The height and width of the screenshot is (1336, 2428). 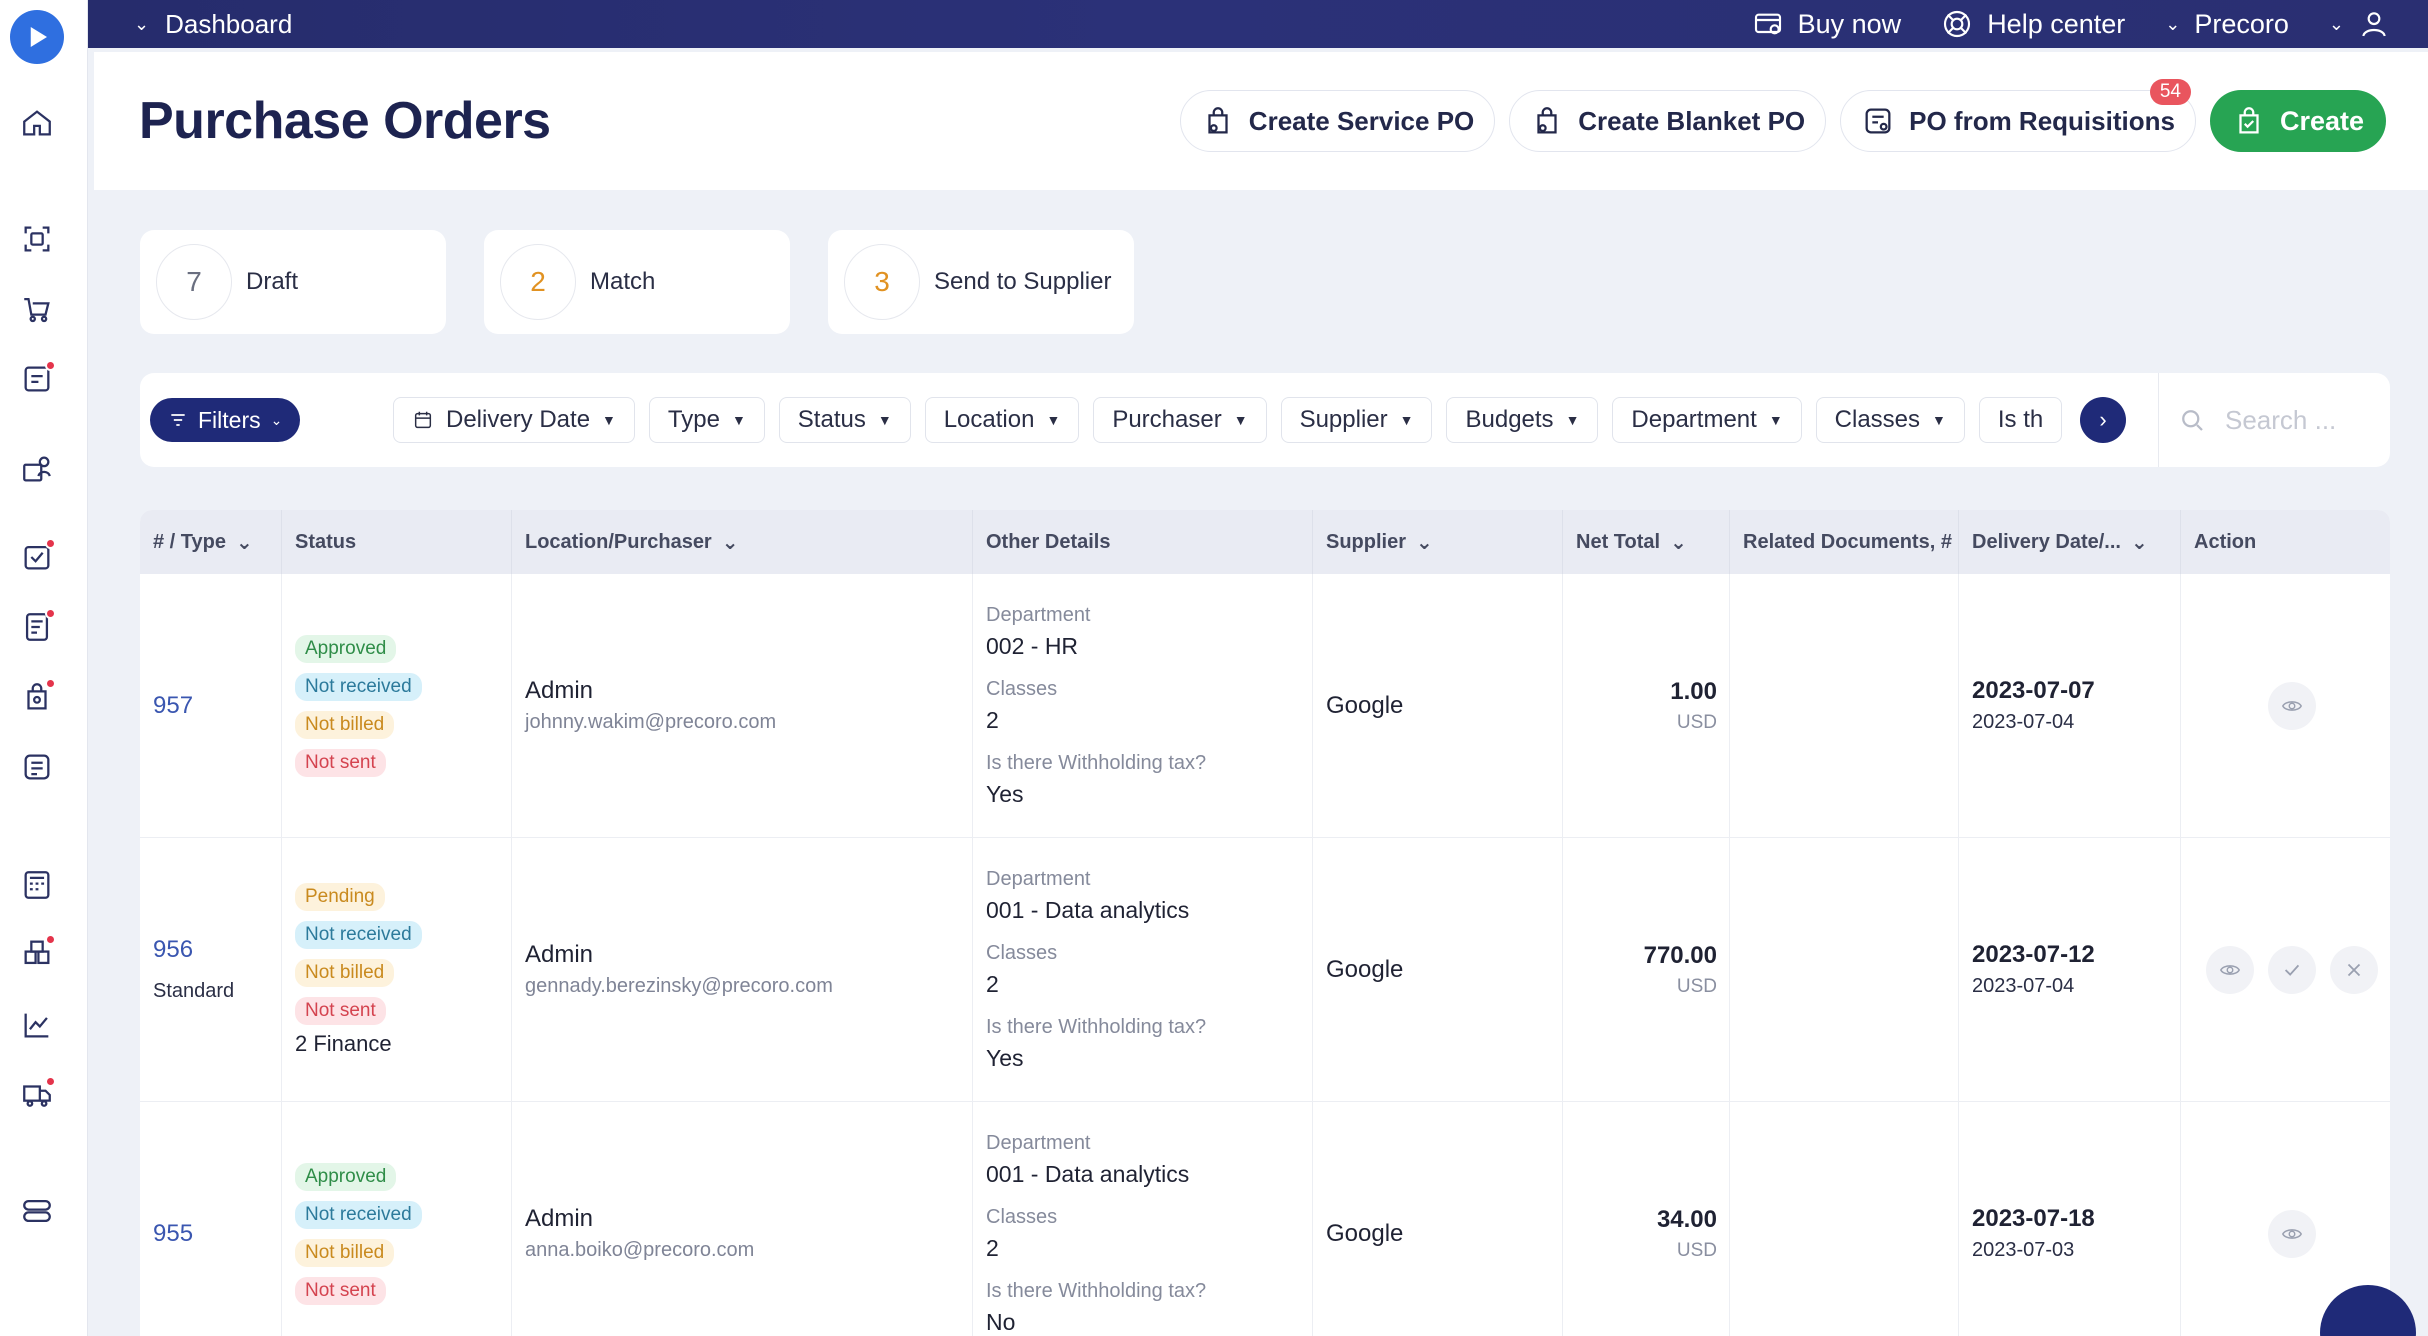 I want to click on created-date: 2023-07-04, so click(x=2023, y=722).